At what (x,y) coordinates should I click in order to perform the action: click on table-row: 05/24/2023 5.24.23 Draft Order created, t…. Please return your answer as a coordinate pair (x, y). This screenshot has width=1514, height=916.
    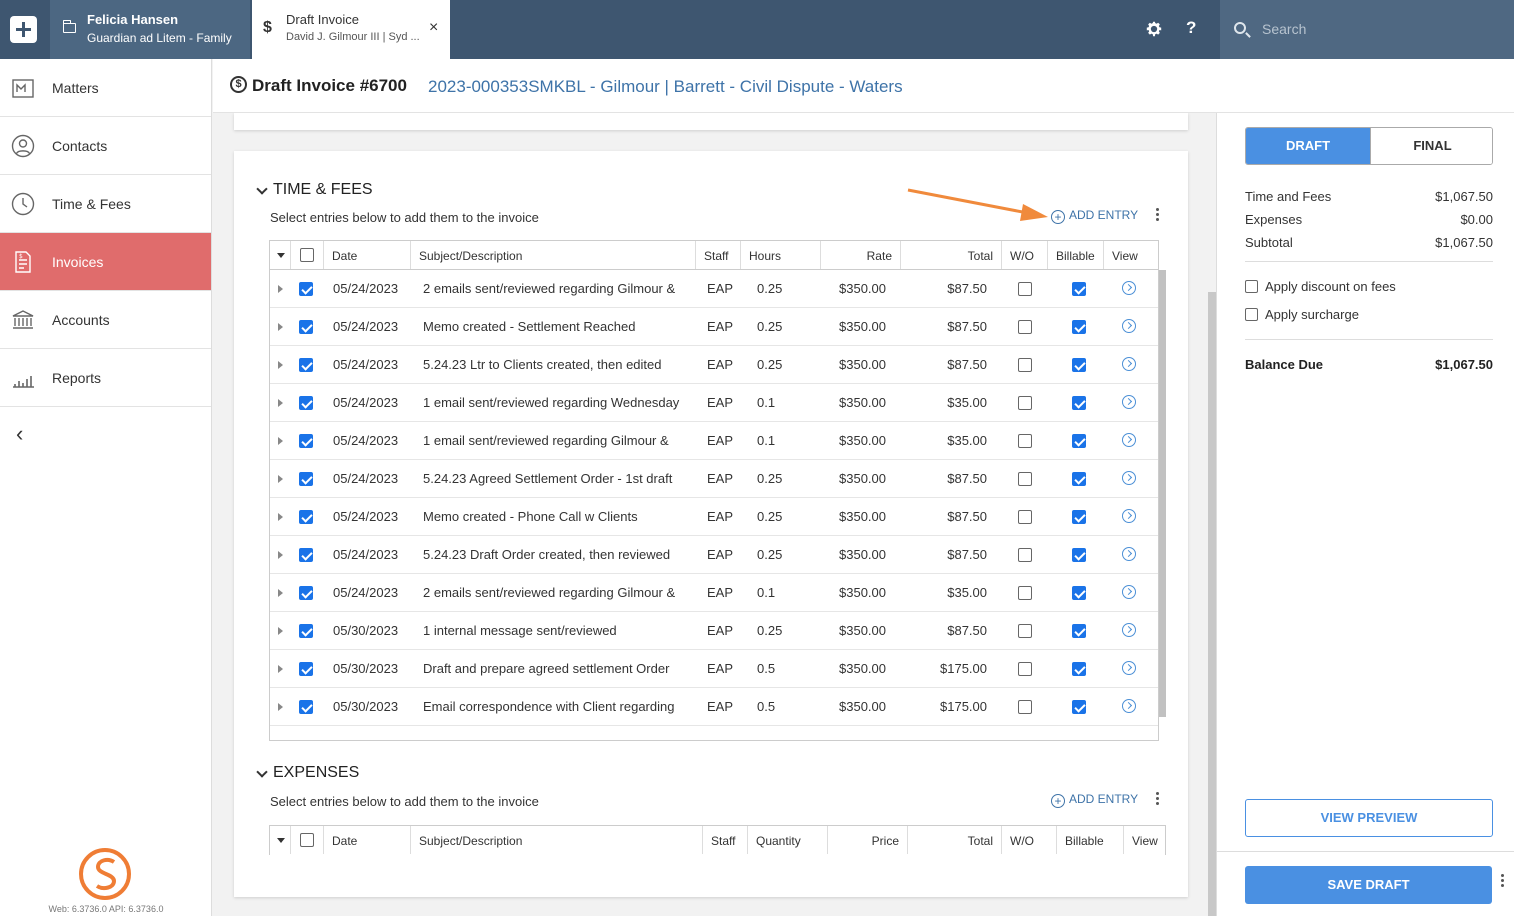
    Looking at the image, I should click on (714, 555).